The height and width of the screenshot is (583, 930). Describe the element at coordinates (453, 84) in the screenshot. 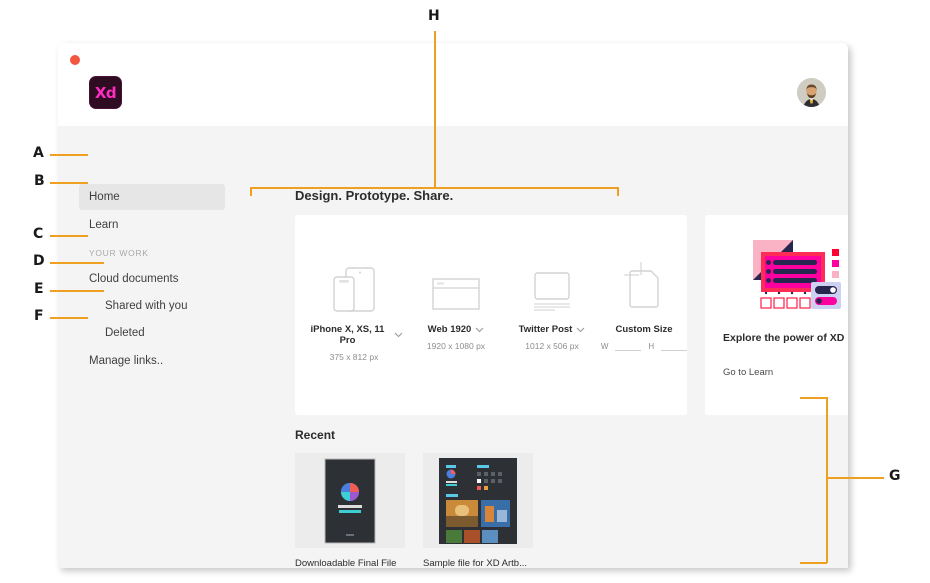

I see `title-bar: Xd` at that location.